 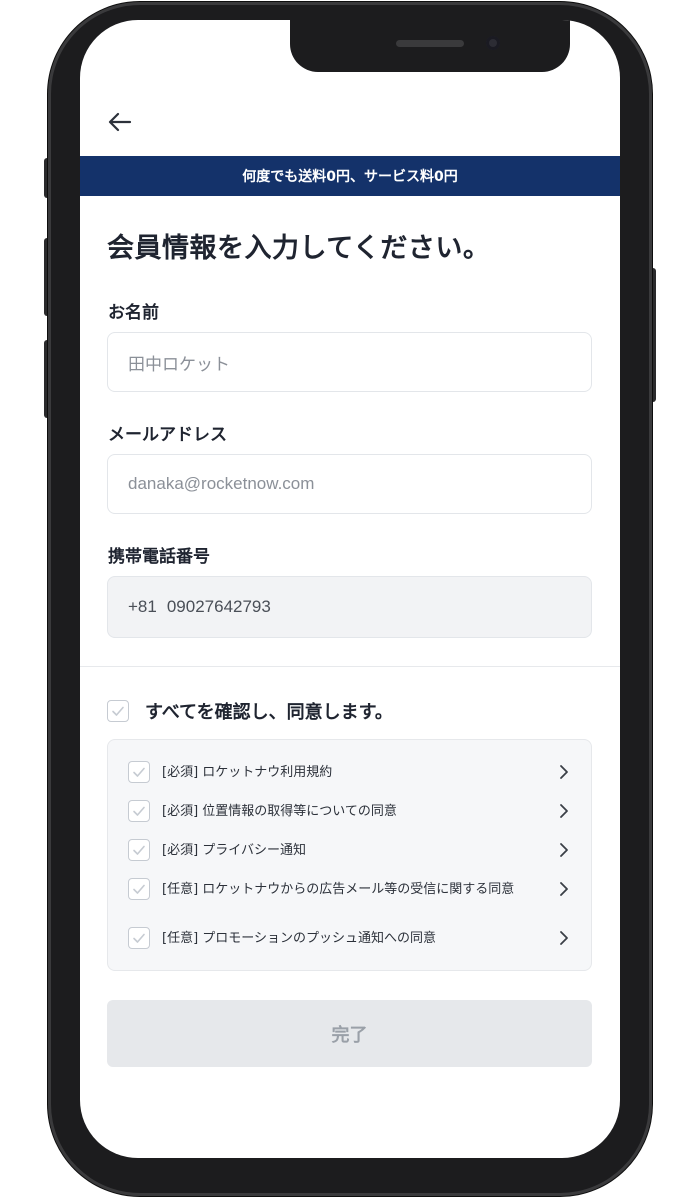 What do you see at coordinates (350, 176) in the screenshot?
I see `promo-banner: 何度でも送料0円、サービス料0円` at bounding box center [350, 176].